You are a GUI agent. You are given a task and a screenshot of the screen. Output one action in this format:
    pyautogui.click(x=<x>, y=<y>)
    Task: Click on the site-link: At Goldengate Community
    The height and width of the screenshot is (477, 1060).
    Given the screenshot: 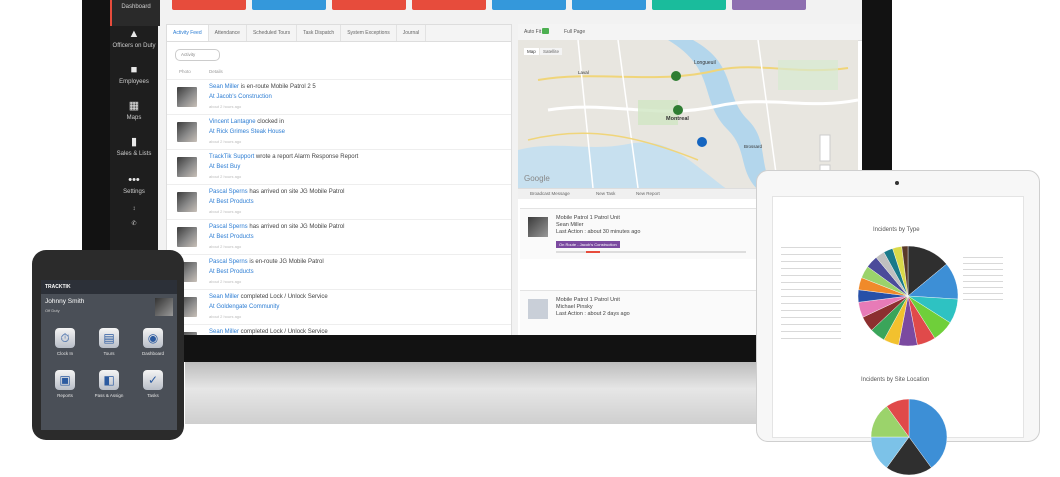 What is the action you would take?
    pyautogui.click(x=244, y=307)
    